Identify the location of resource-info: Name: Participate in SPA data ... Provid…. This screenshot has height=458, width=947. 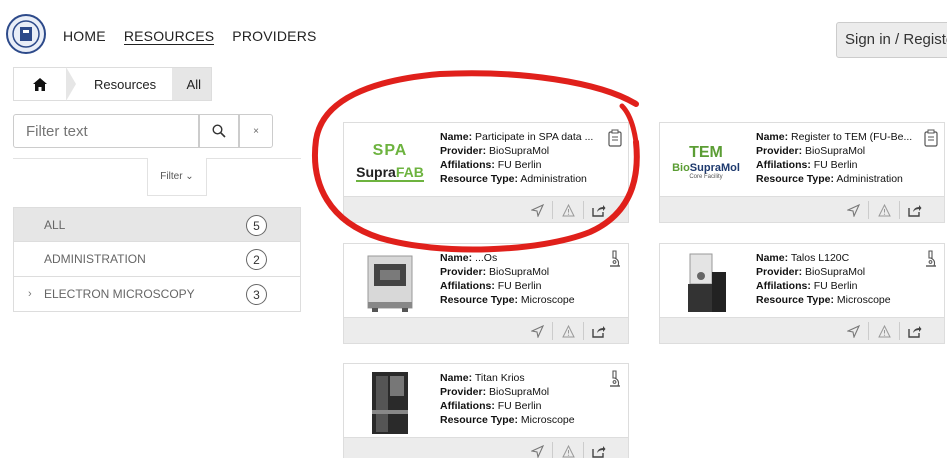
(517, 158).